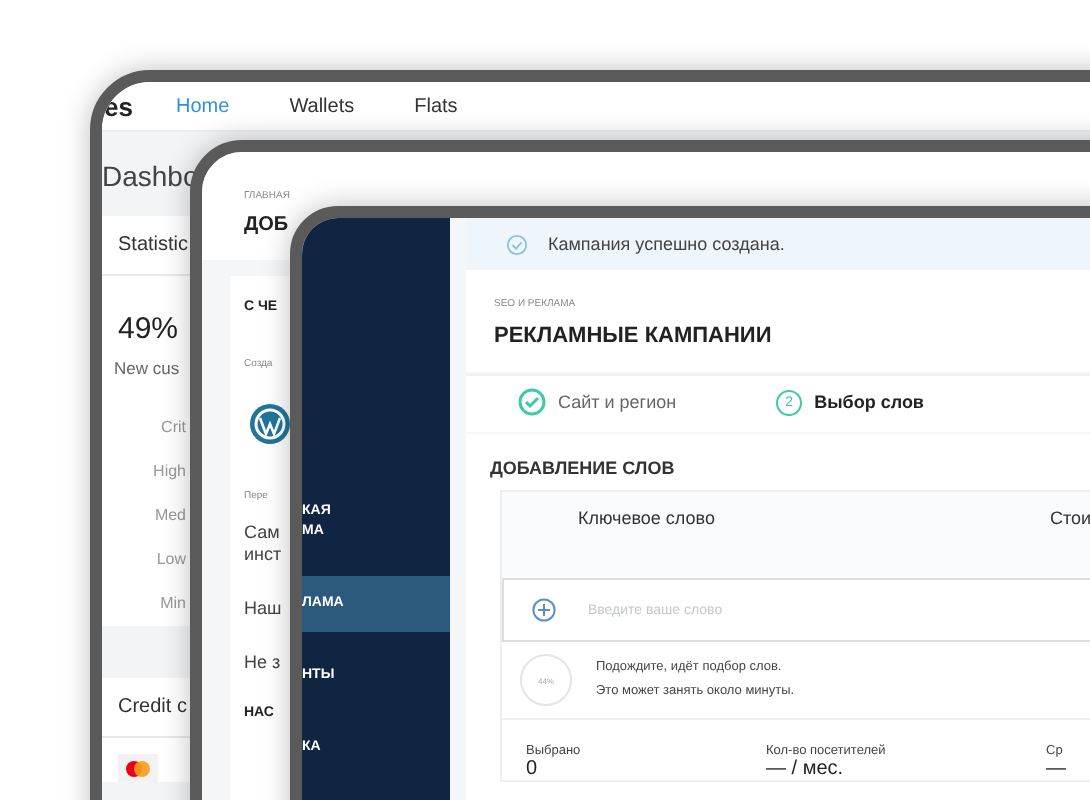 This screenshot has width=1090, height=800. What do you see at coordinates (262, 663) in the screenshot?
I see `list-item: Не з` at bounding box center [262, 663].